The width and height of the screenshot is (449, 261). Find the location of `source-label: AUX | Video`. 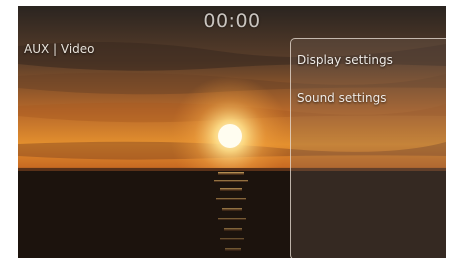

source-label: AUX | Video is located at coordinates (59, 49).